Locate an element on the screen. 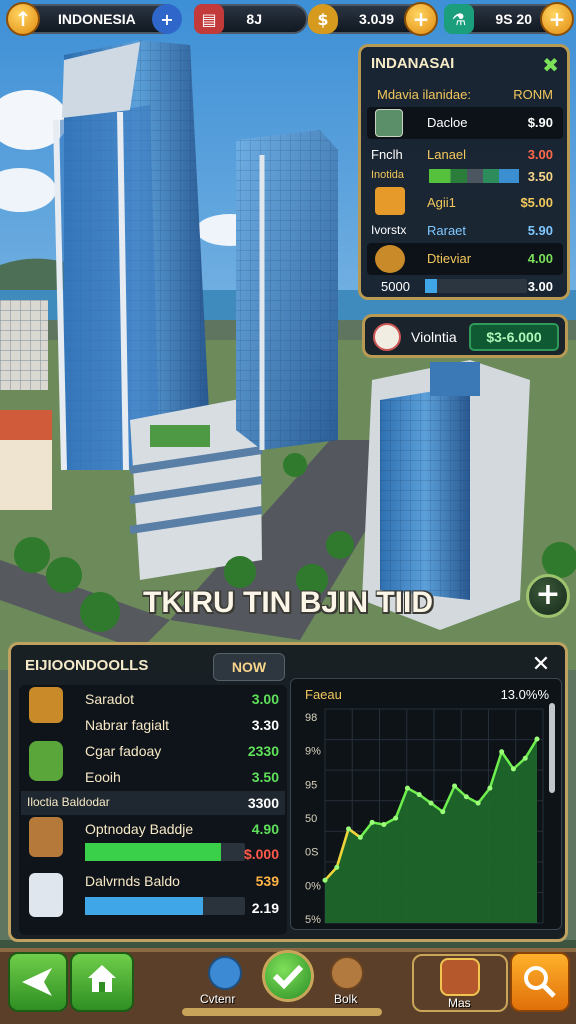 This screenshot has width=576, height=1024. item-name: Eooih is located at coordinates (103, 777).